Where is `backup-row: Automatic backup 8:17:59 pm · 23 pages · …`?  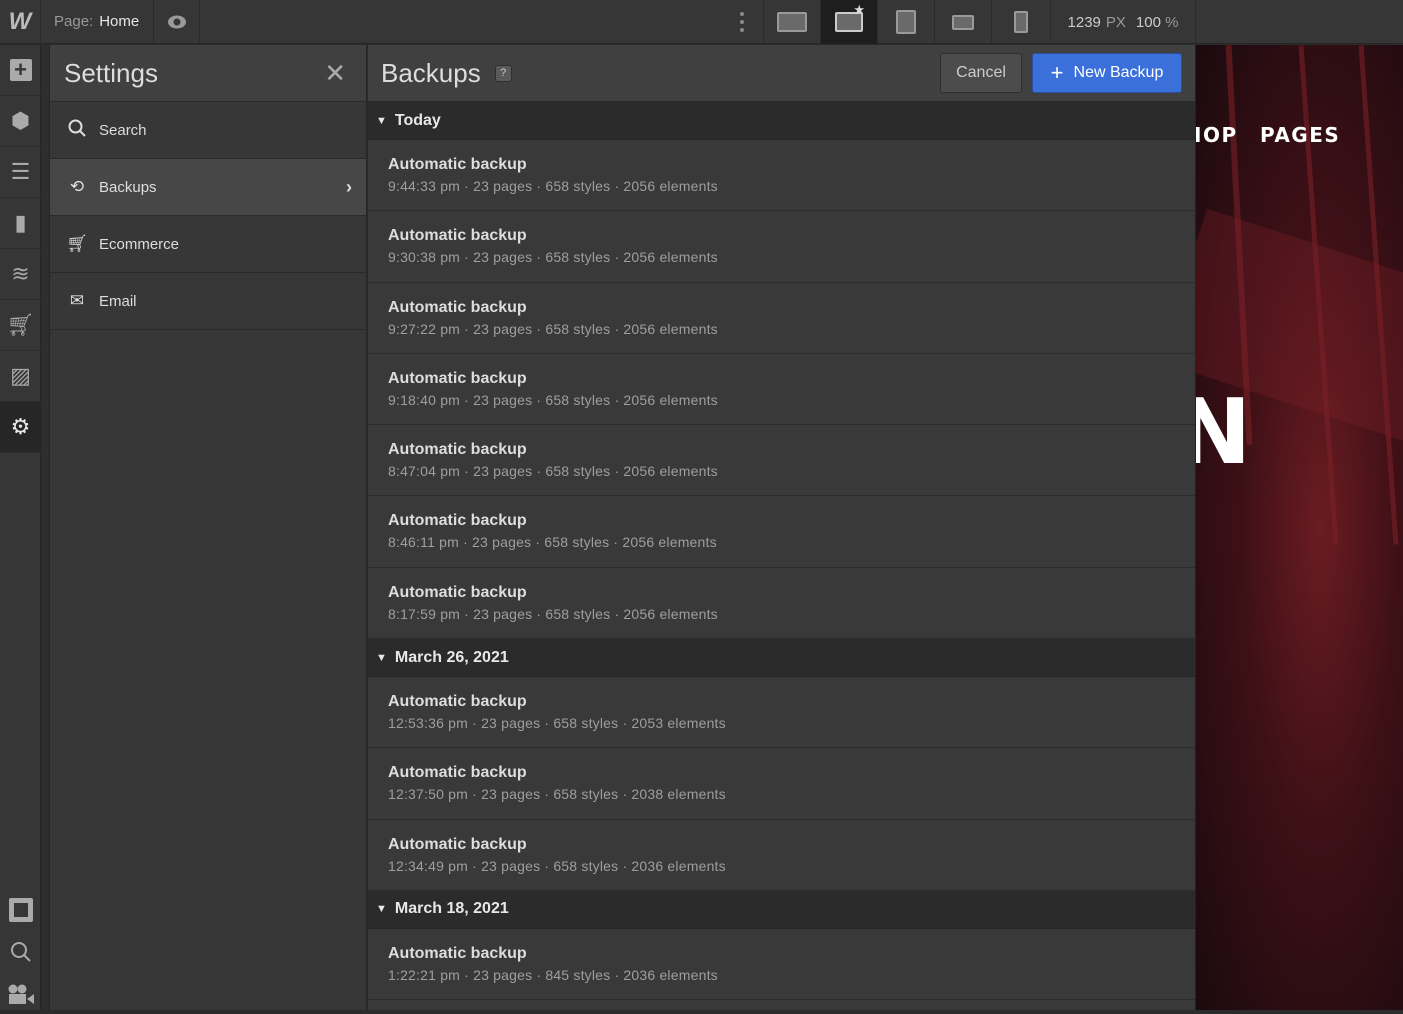 backup-row: Automatic backup 8:17:59 pm · 23 pages · … is located at coordinates (781, 603).